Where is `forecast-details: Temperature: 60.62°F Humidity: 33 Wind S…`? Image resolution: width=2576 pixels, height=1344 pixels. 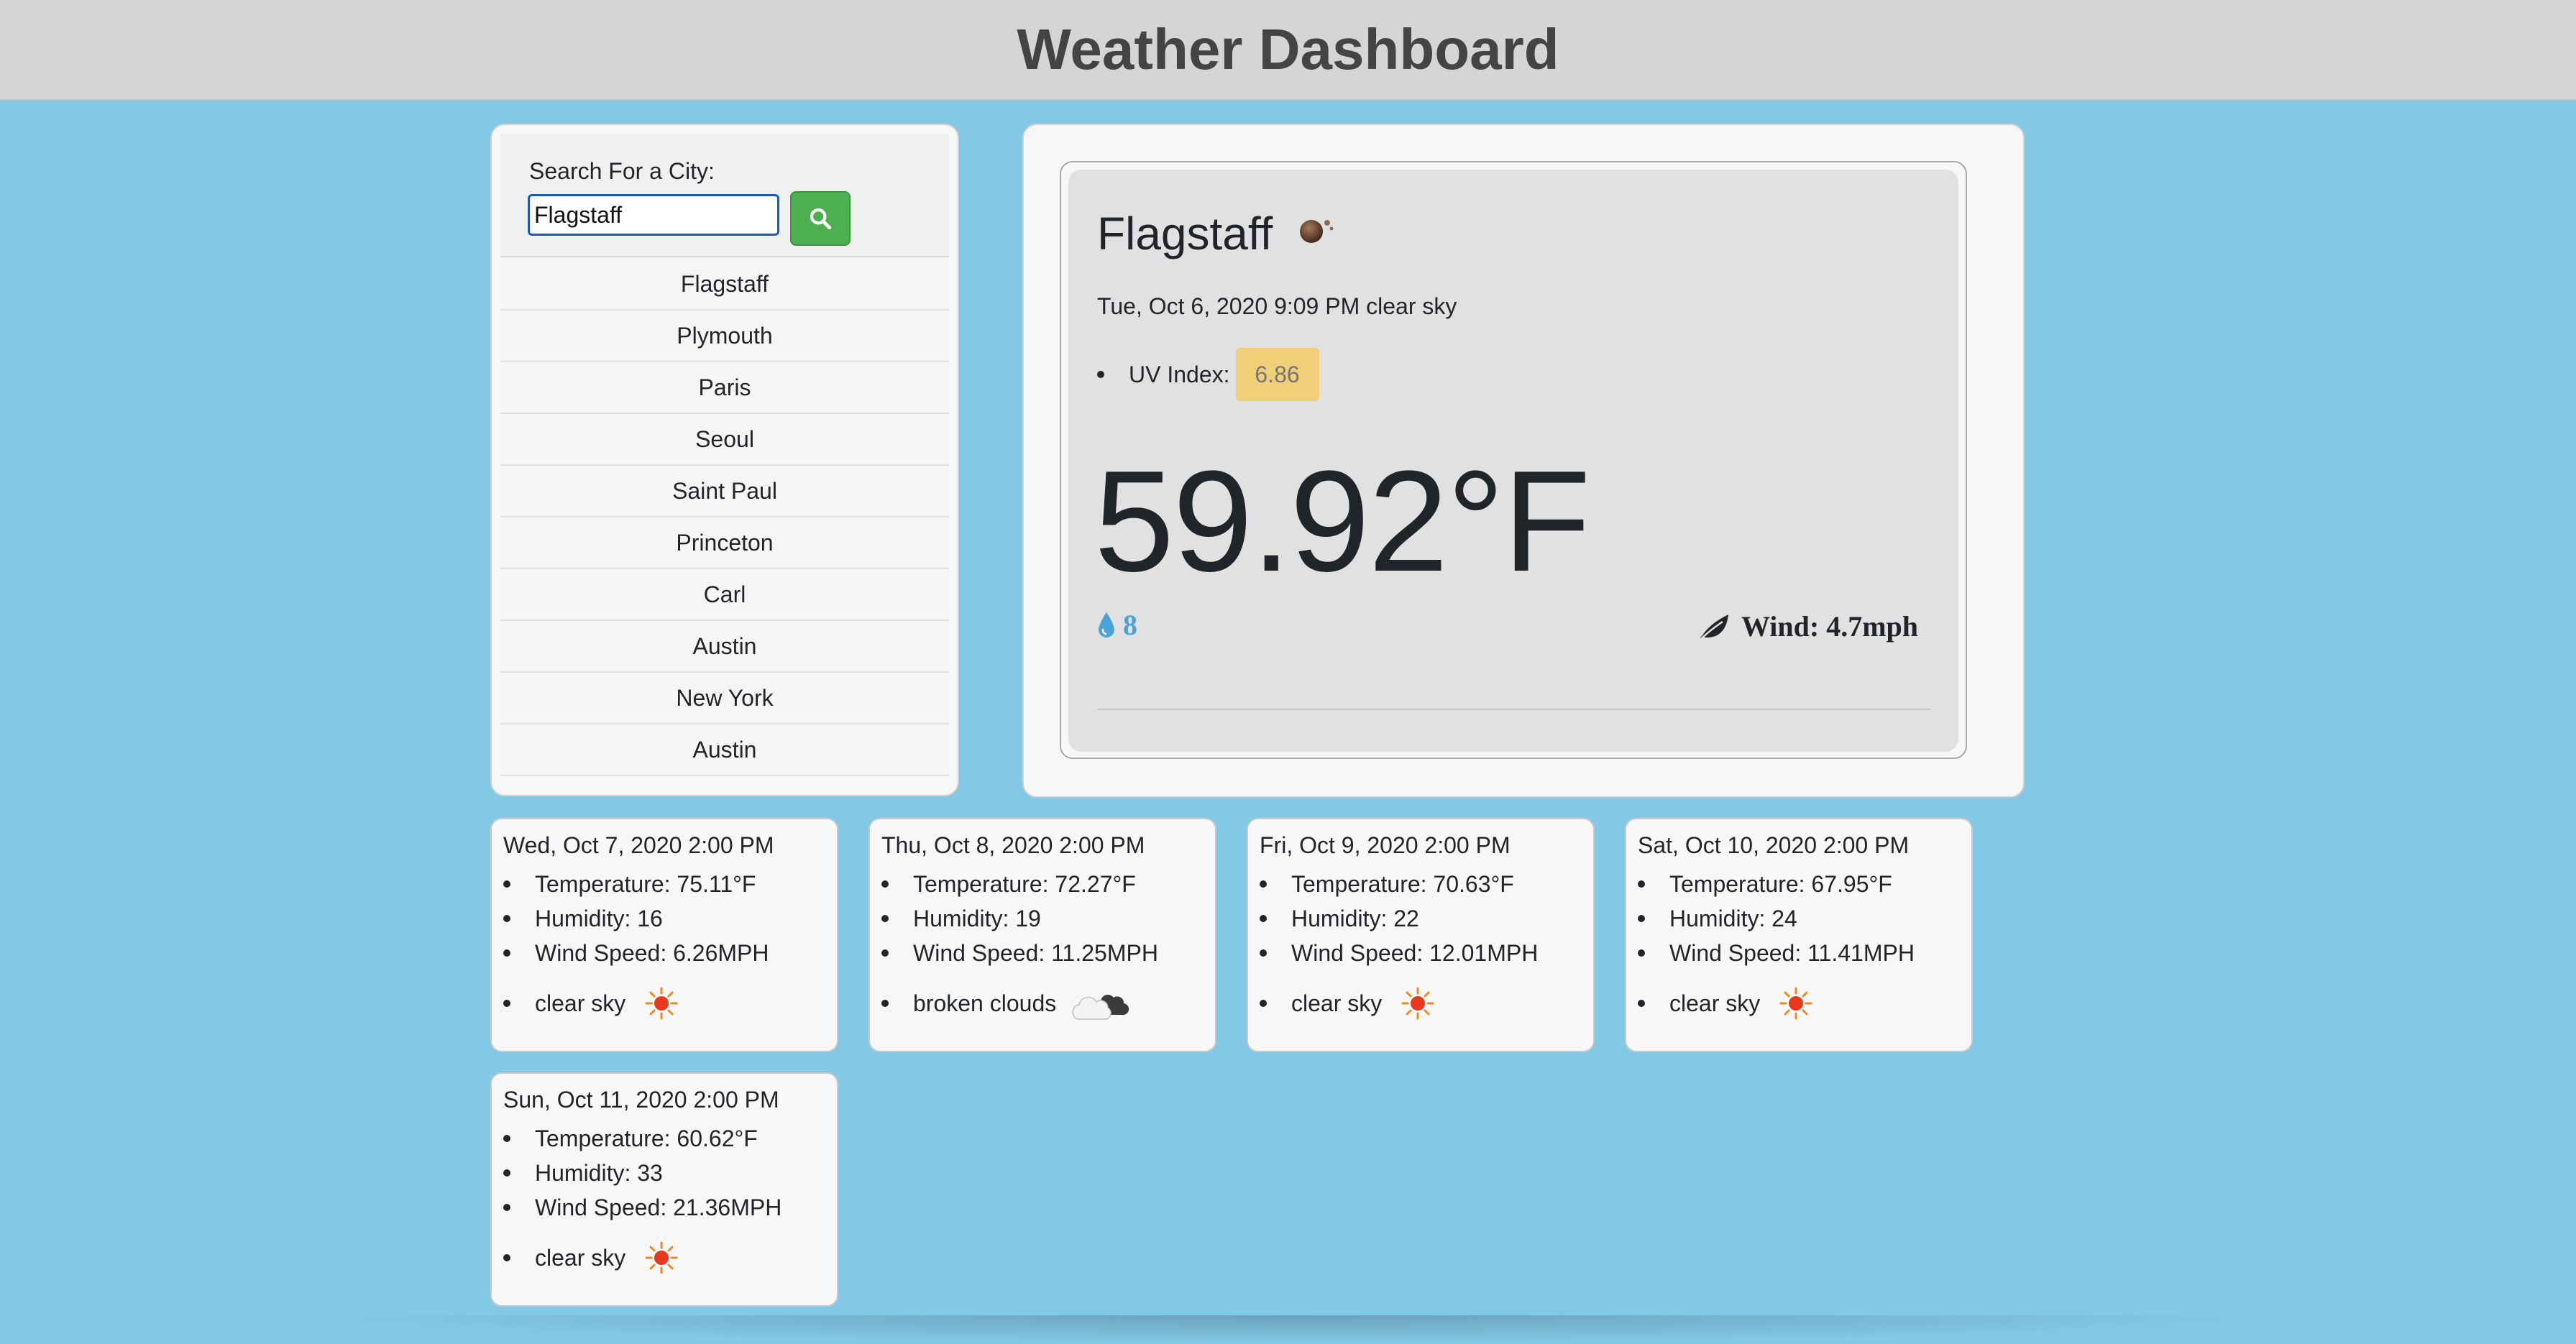 forecast-details: Temperature: 60.62°F Humidity: 33 Wind S… is located at coordinates (642, 1198).